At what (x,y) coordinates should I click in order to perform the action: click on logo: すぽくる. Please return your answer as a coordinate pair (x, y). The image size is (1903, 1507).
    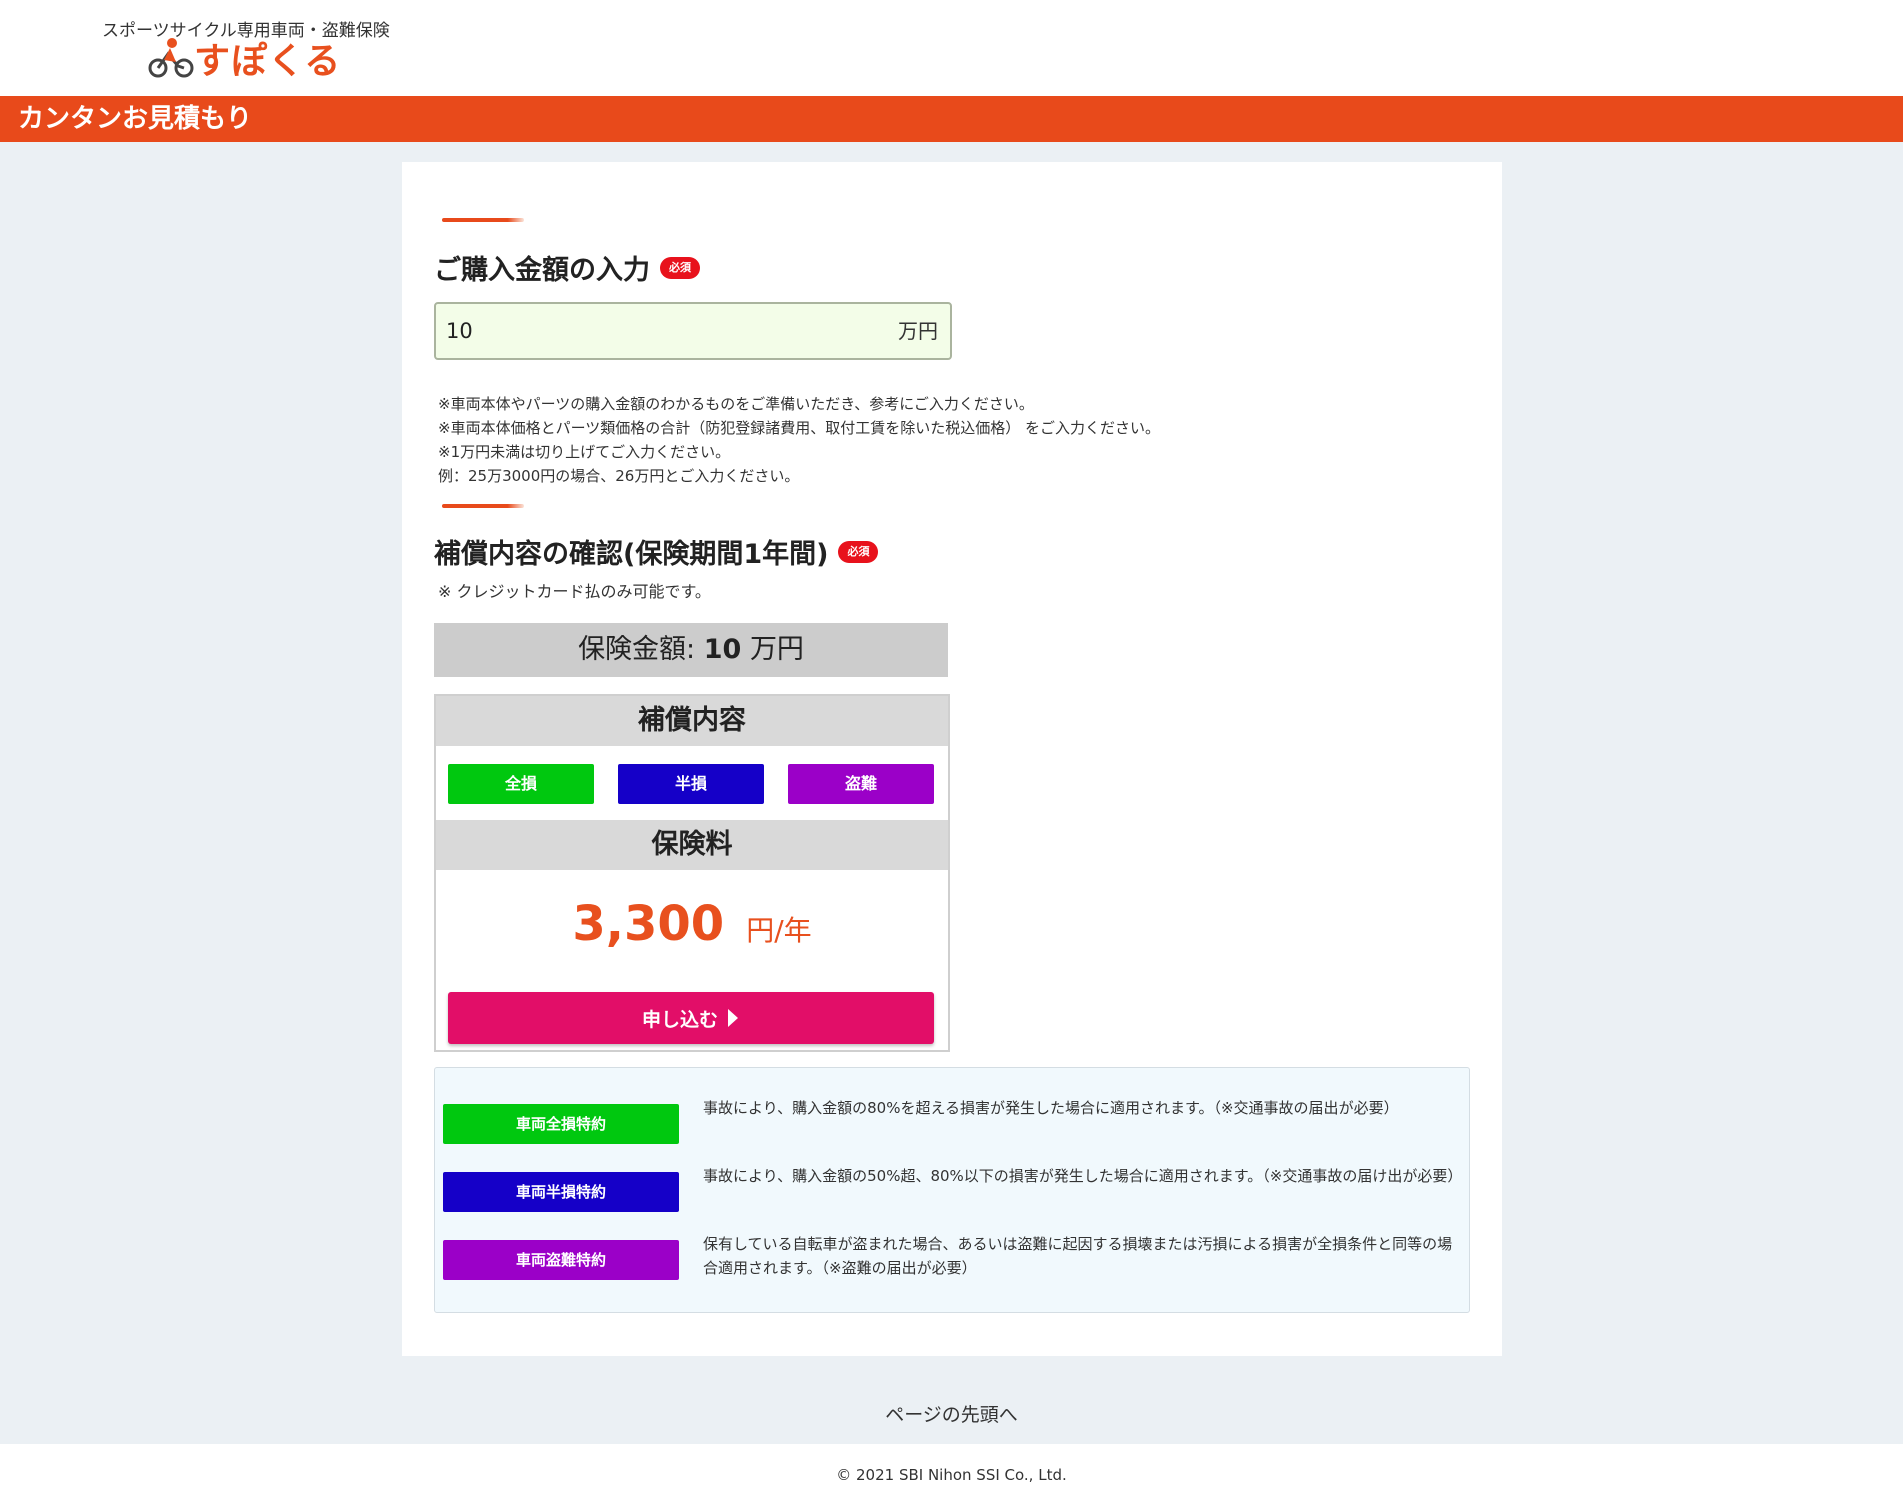
    Looking at the image, I should click on (244, 59).